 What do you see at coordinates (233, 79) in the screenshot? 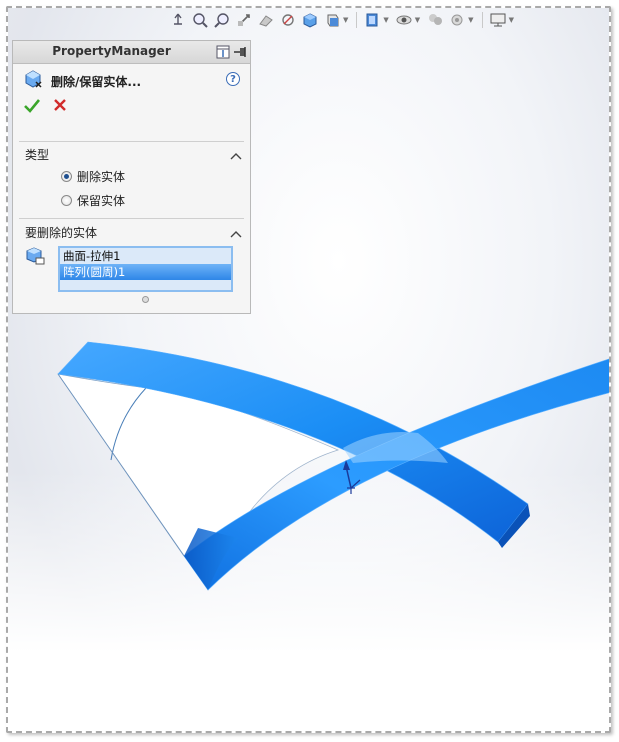
I see `help-icon: ?` at bounding box center [233, 79].